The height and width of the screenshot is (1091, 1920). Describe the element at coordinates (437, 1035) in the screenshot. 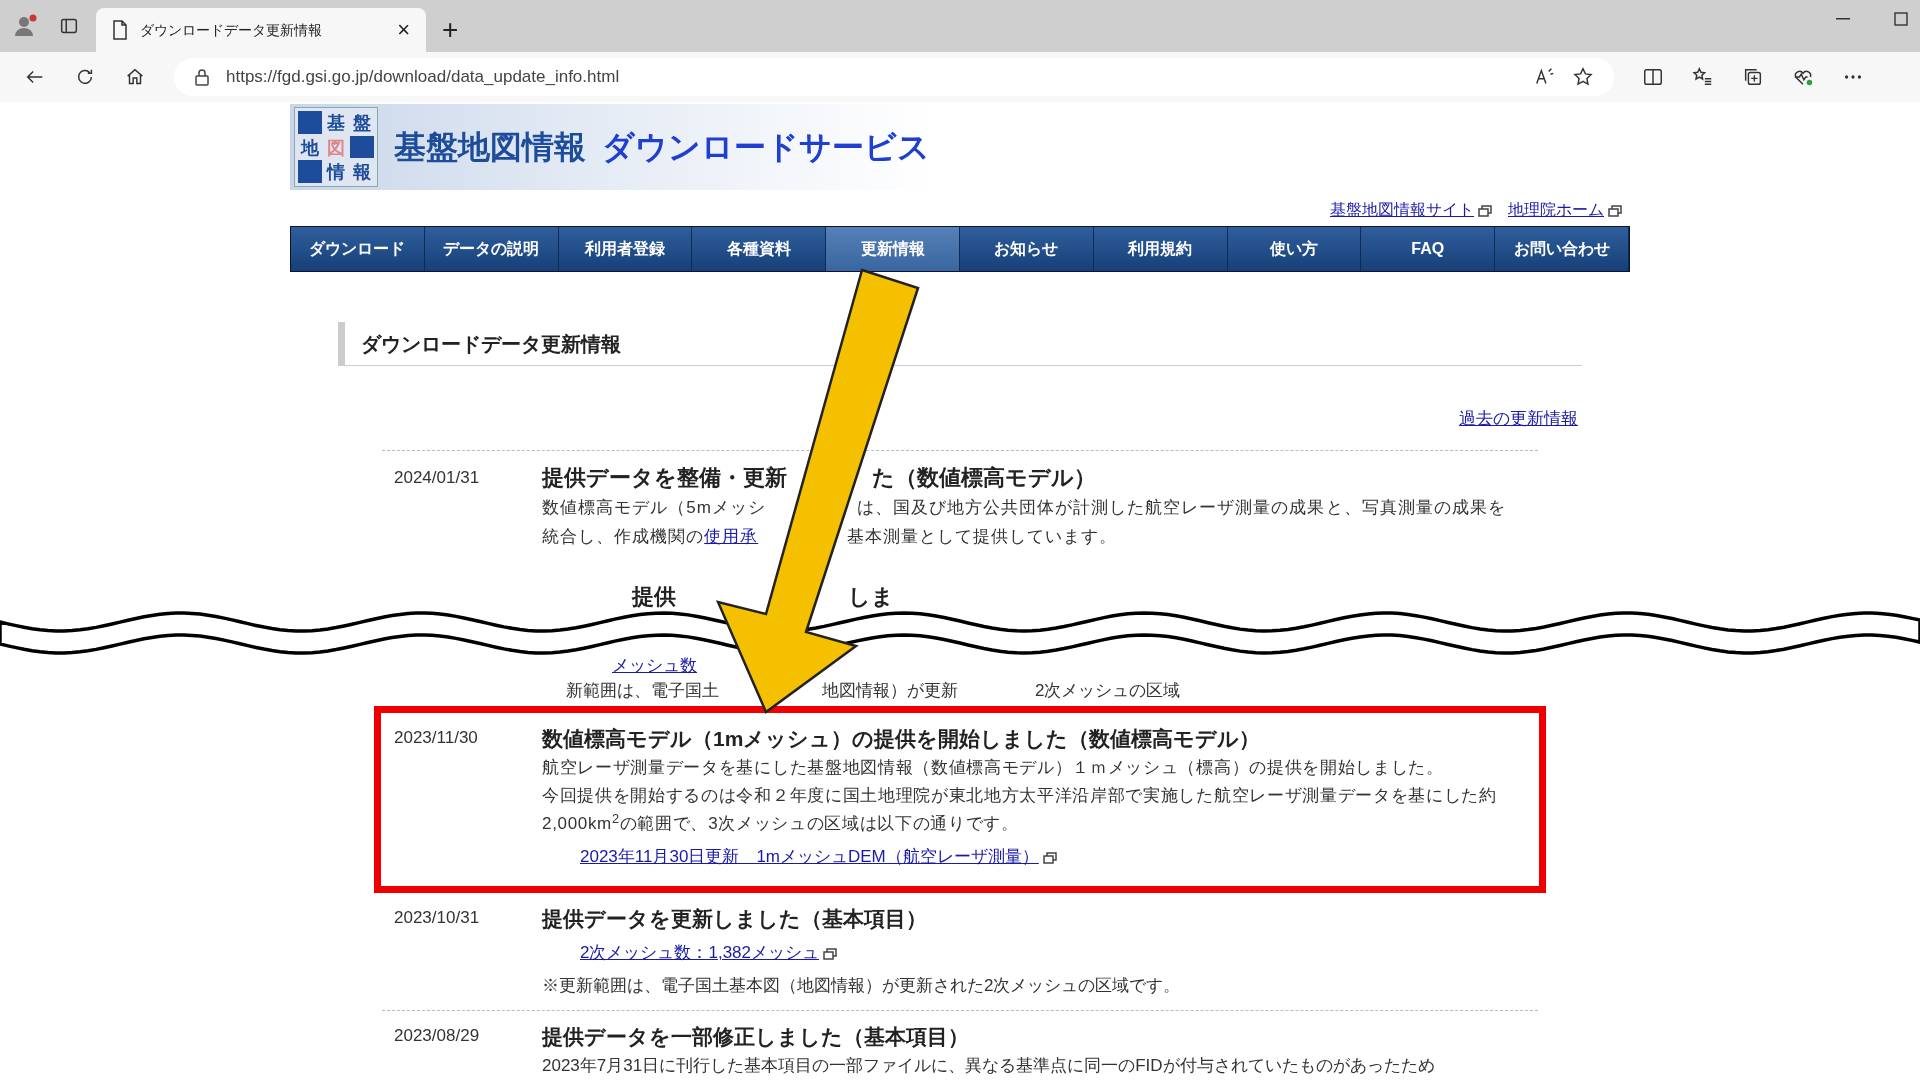

I see `entry-date: 2023/08/29` at that location.